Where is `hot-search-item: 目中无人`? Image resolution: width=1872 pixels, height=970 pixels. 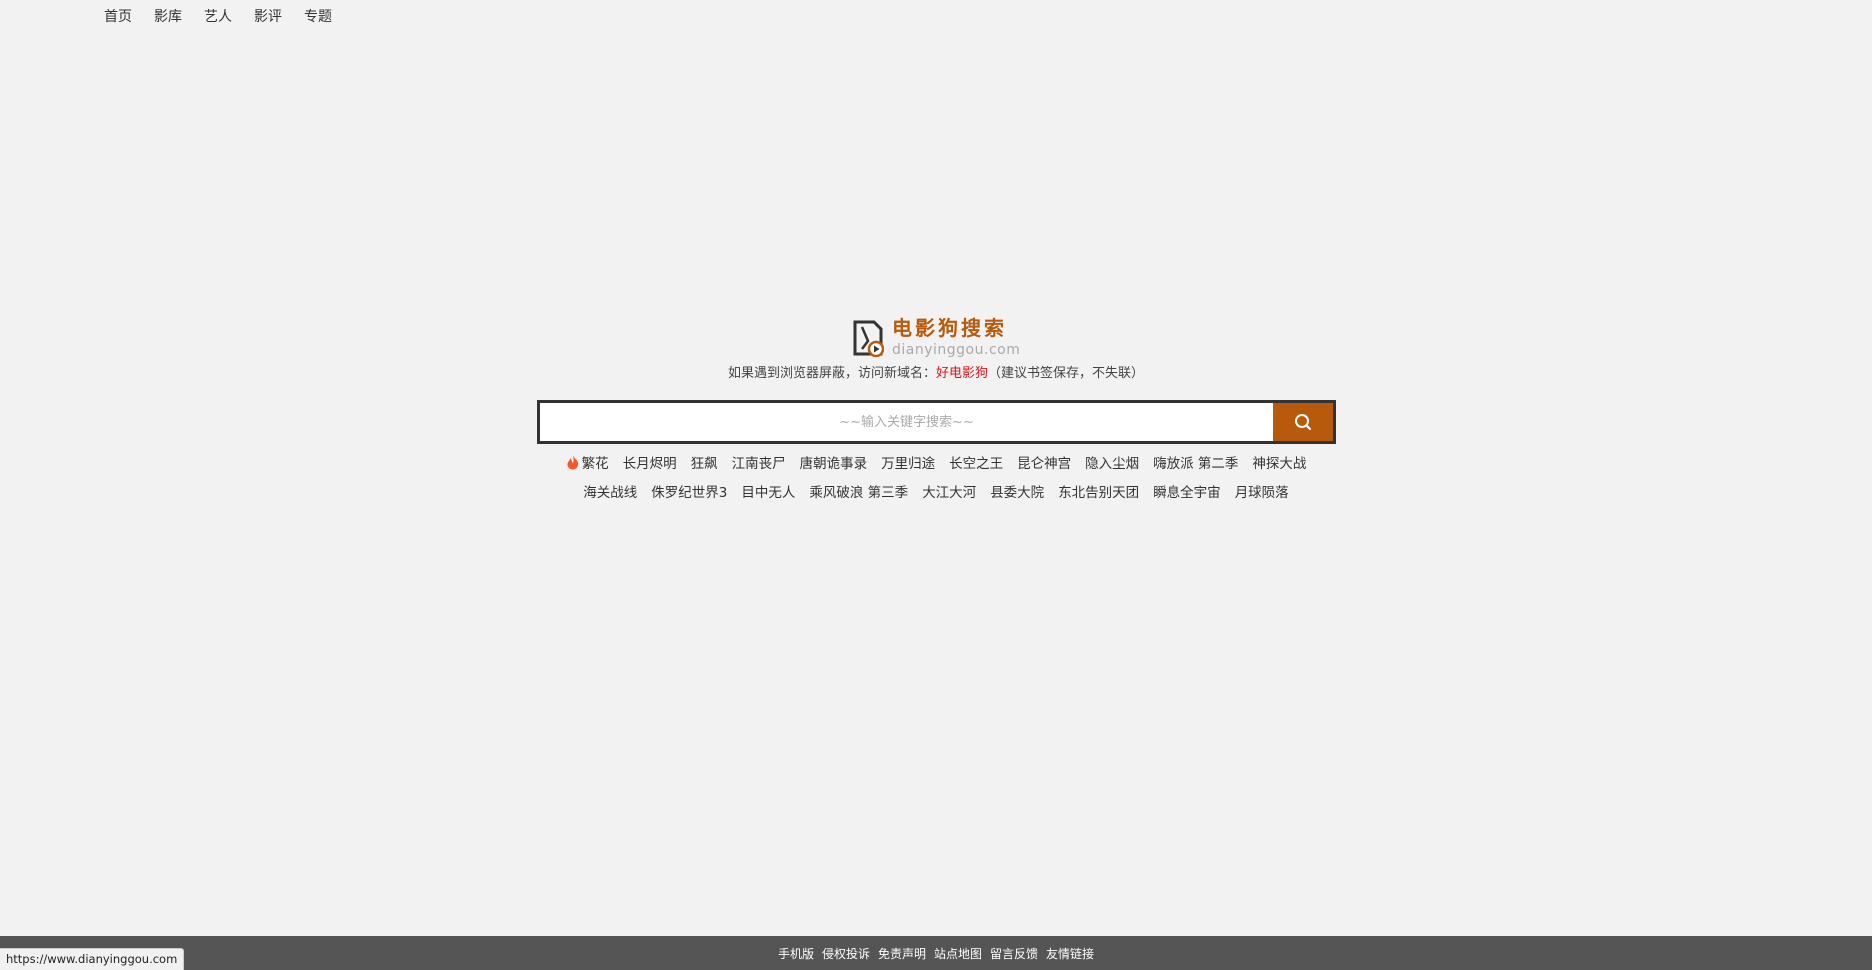
hot-search-item: 目中无人 is located at coordinates (768, 491).